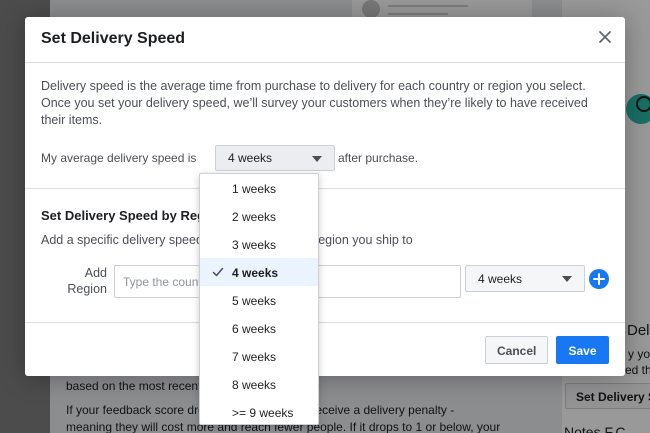  I want to click on cancel-button: Cancel, so click(516, 350).